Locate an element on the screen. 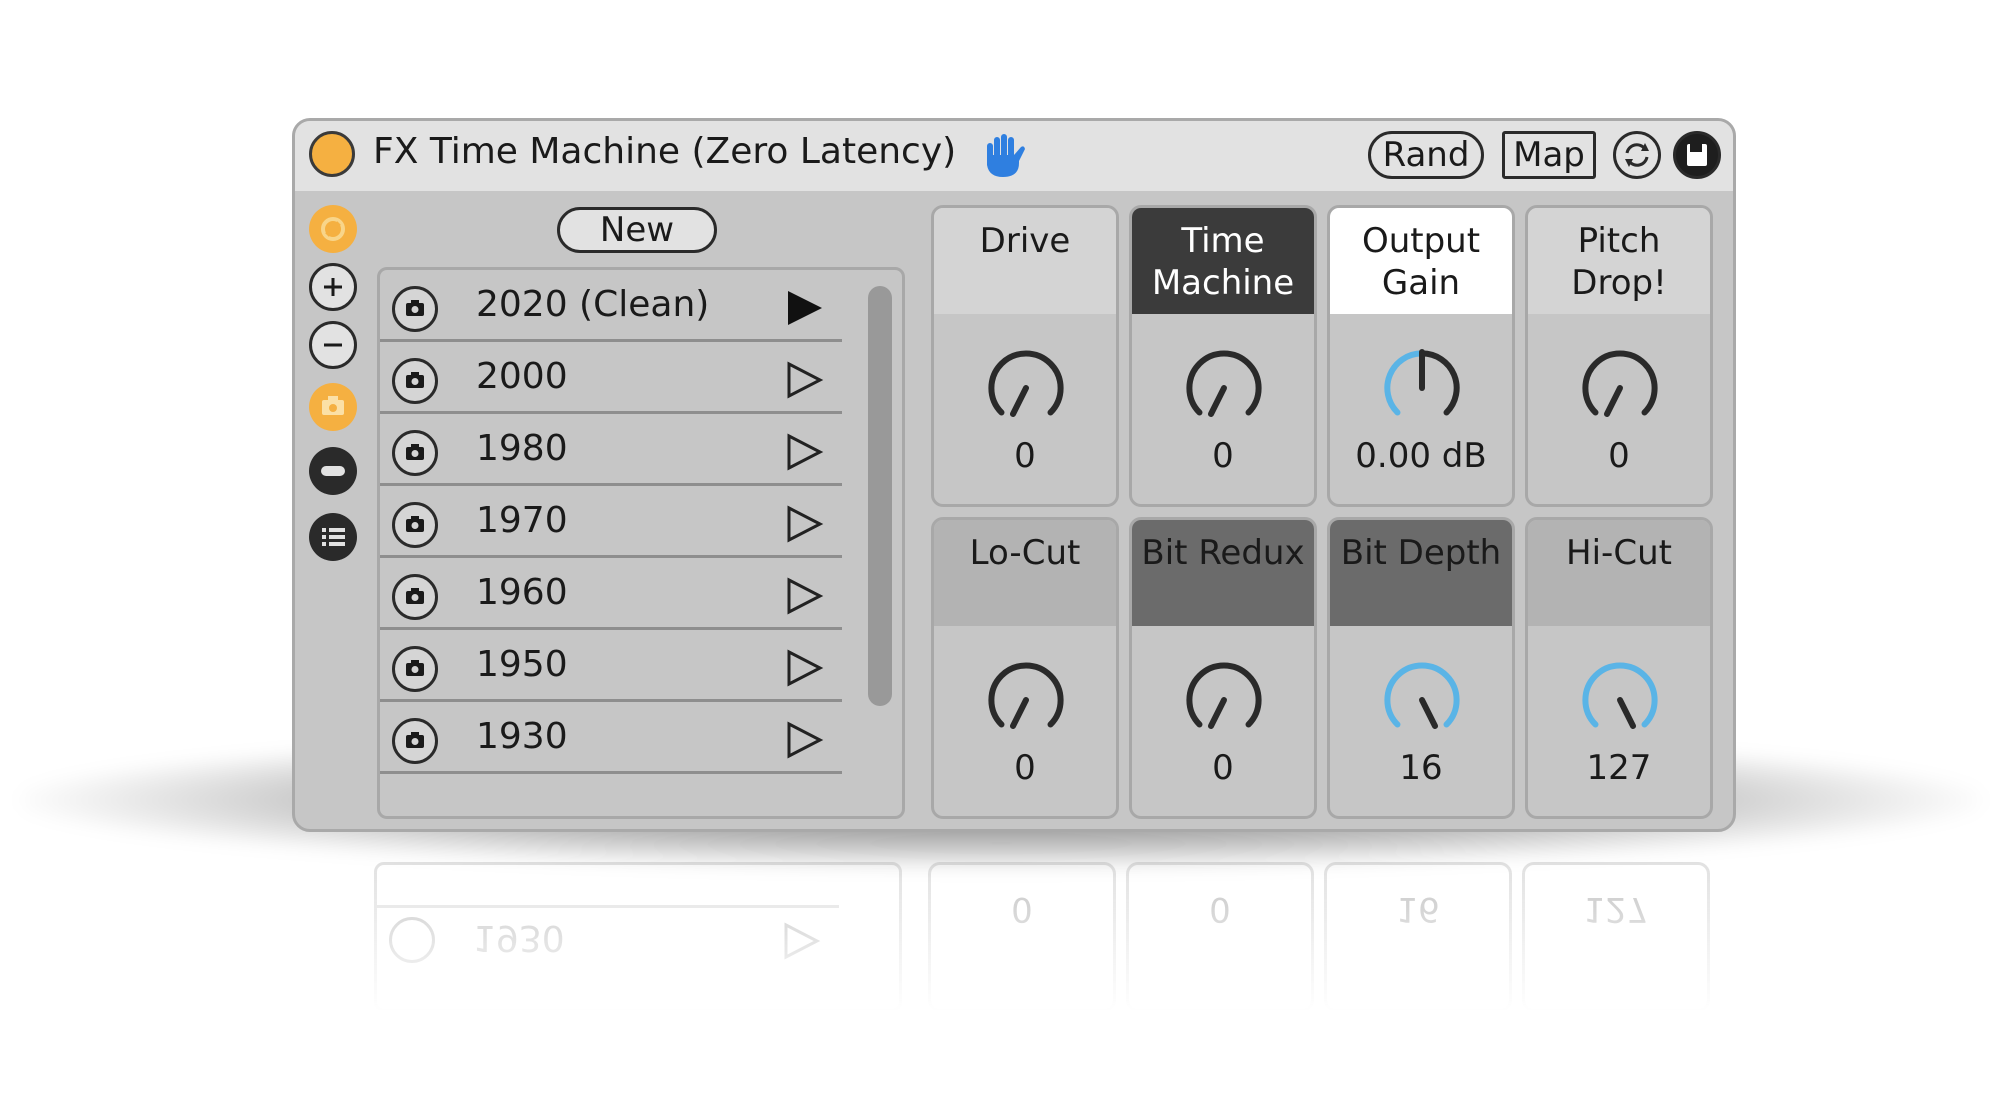  bit-redux-param: Bit Redux 0 is located at coordinates (1223, 668).